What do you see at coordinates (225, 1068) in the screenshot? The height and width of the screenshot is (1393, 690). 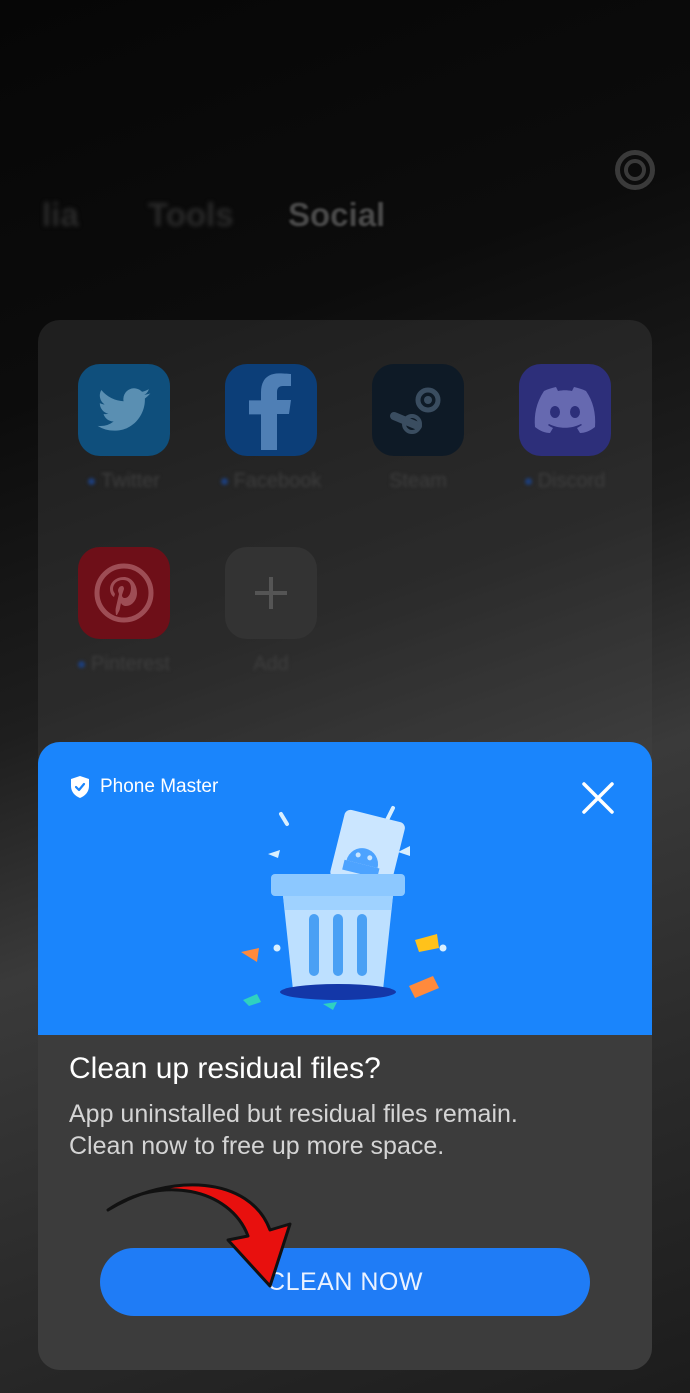 I see `dialog-title: Clean up residual files?` at bounding box center [225, 1068].